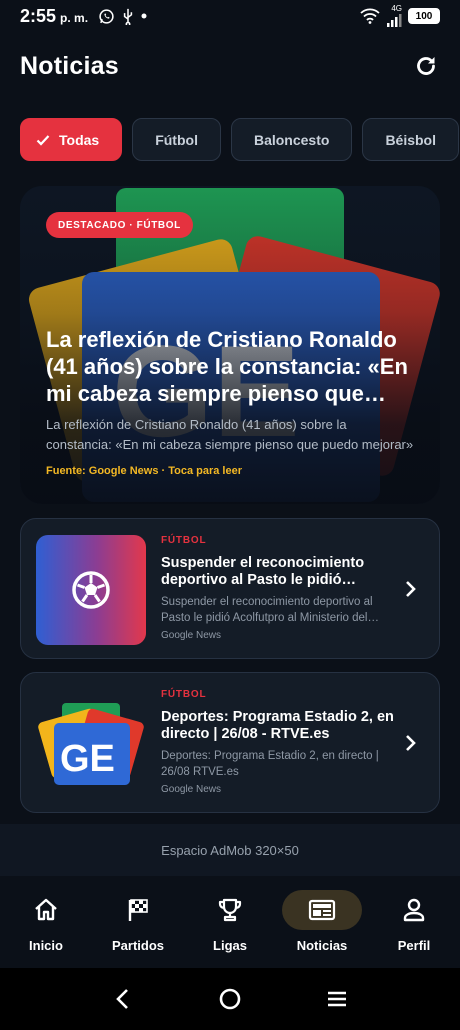  Describe the element at coordinates (230, 945) in the screenshot. I see `nav-label: Ligas` at that location.